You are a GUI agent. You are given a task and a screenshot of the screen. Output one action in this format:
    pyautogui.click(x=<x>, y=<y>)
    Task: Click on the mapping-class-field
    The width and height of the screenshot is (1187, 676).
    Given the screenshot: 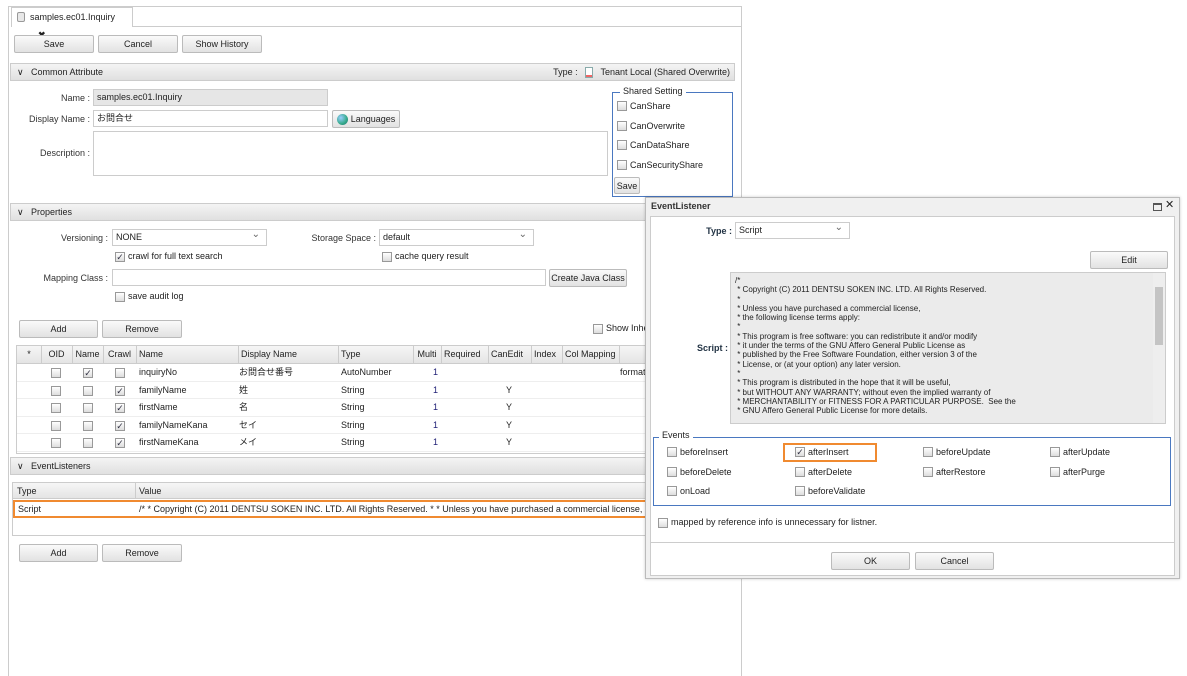 What is the action you would take?
    pyautogui.click(x=329, y=277)
    